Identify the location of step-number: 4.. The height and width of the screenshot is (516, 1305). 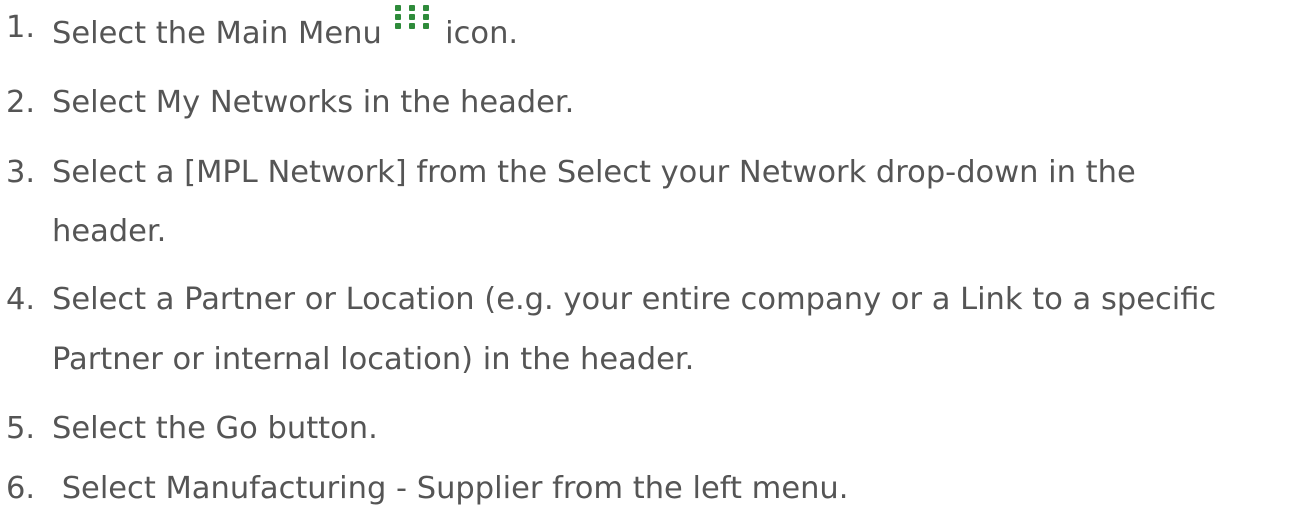
(21, 299).